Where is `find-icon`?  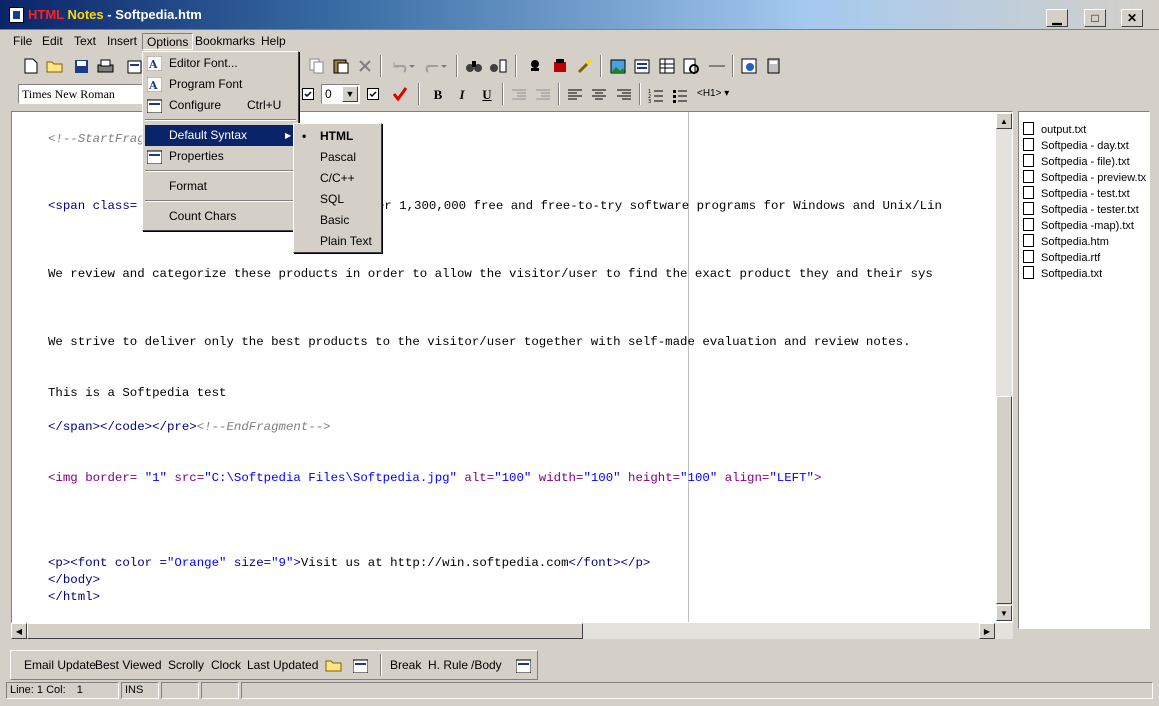 find-icon is located at coordinates (474, 66).